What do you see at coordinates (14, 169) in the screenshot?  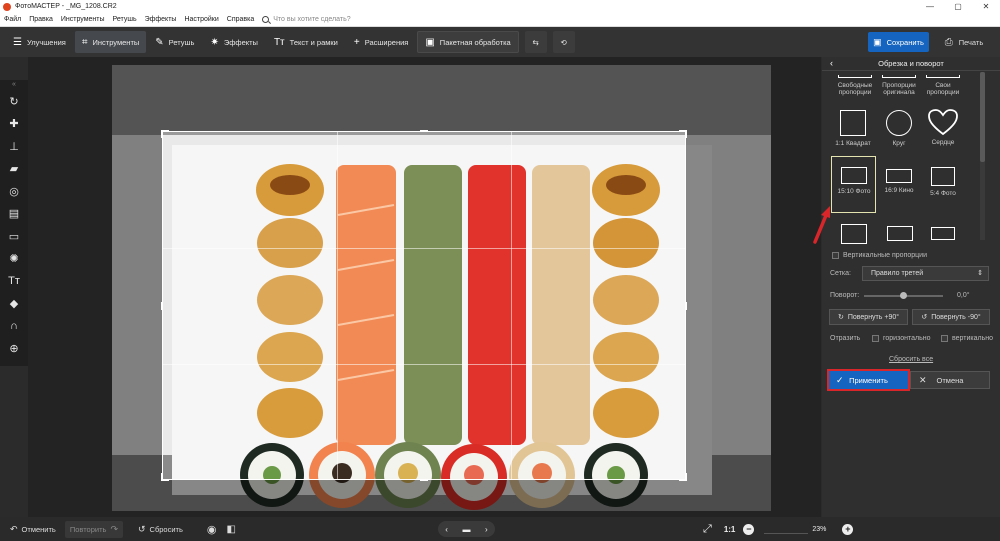 I see `eraser-tool-icon: ▰` at bounding box center [14, 169].